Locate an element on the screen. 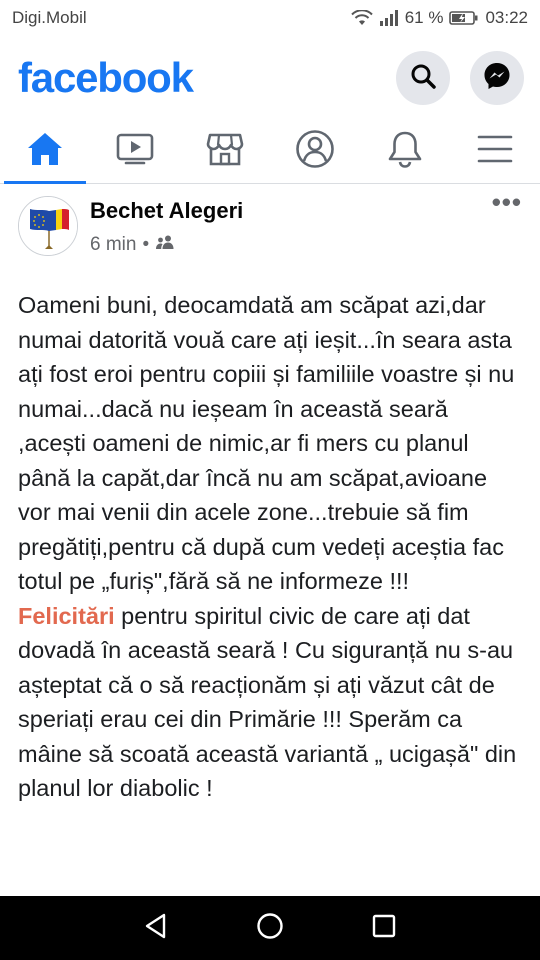  post-options-button: ••• is located at coordinates (507, 202).